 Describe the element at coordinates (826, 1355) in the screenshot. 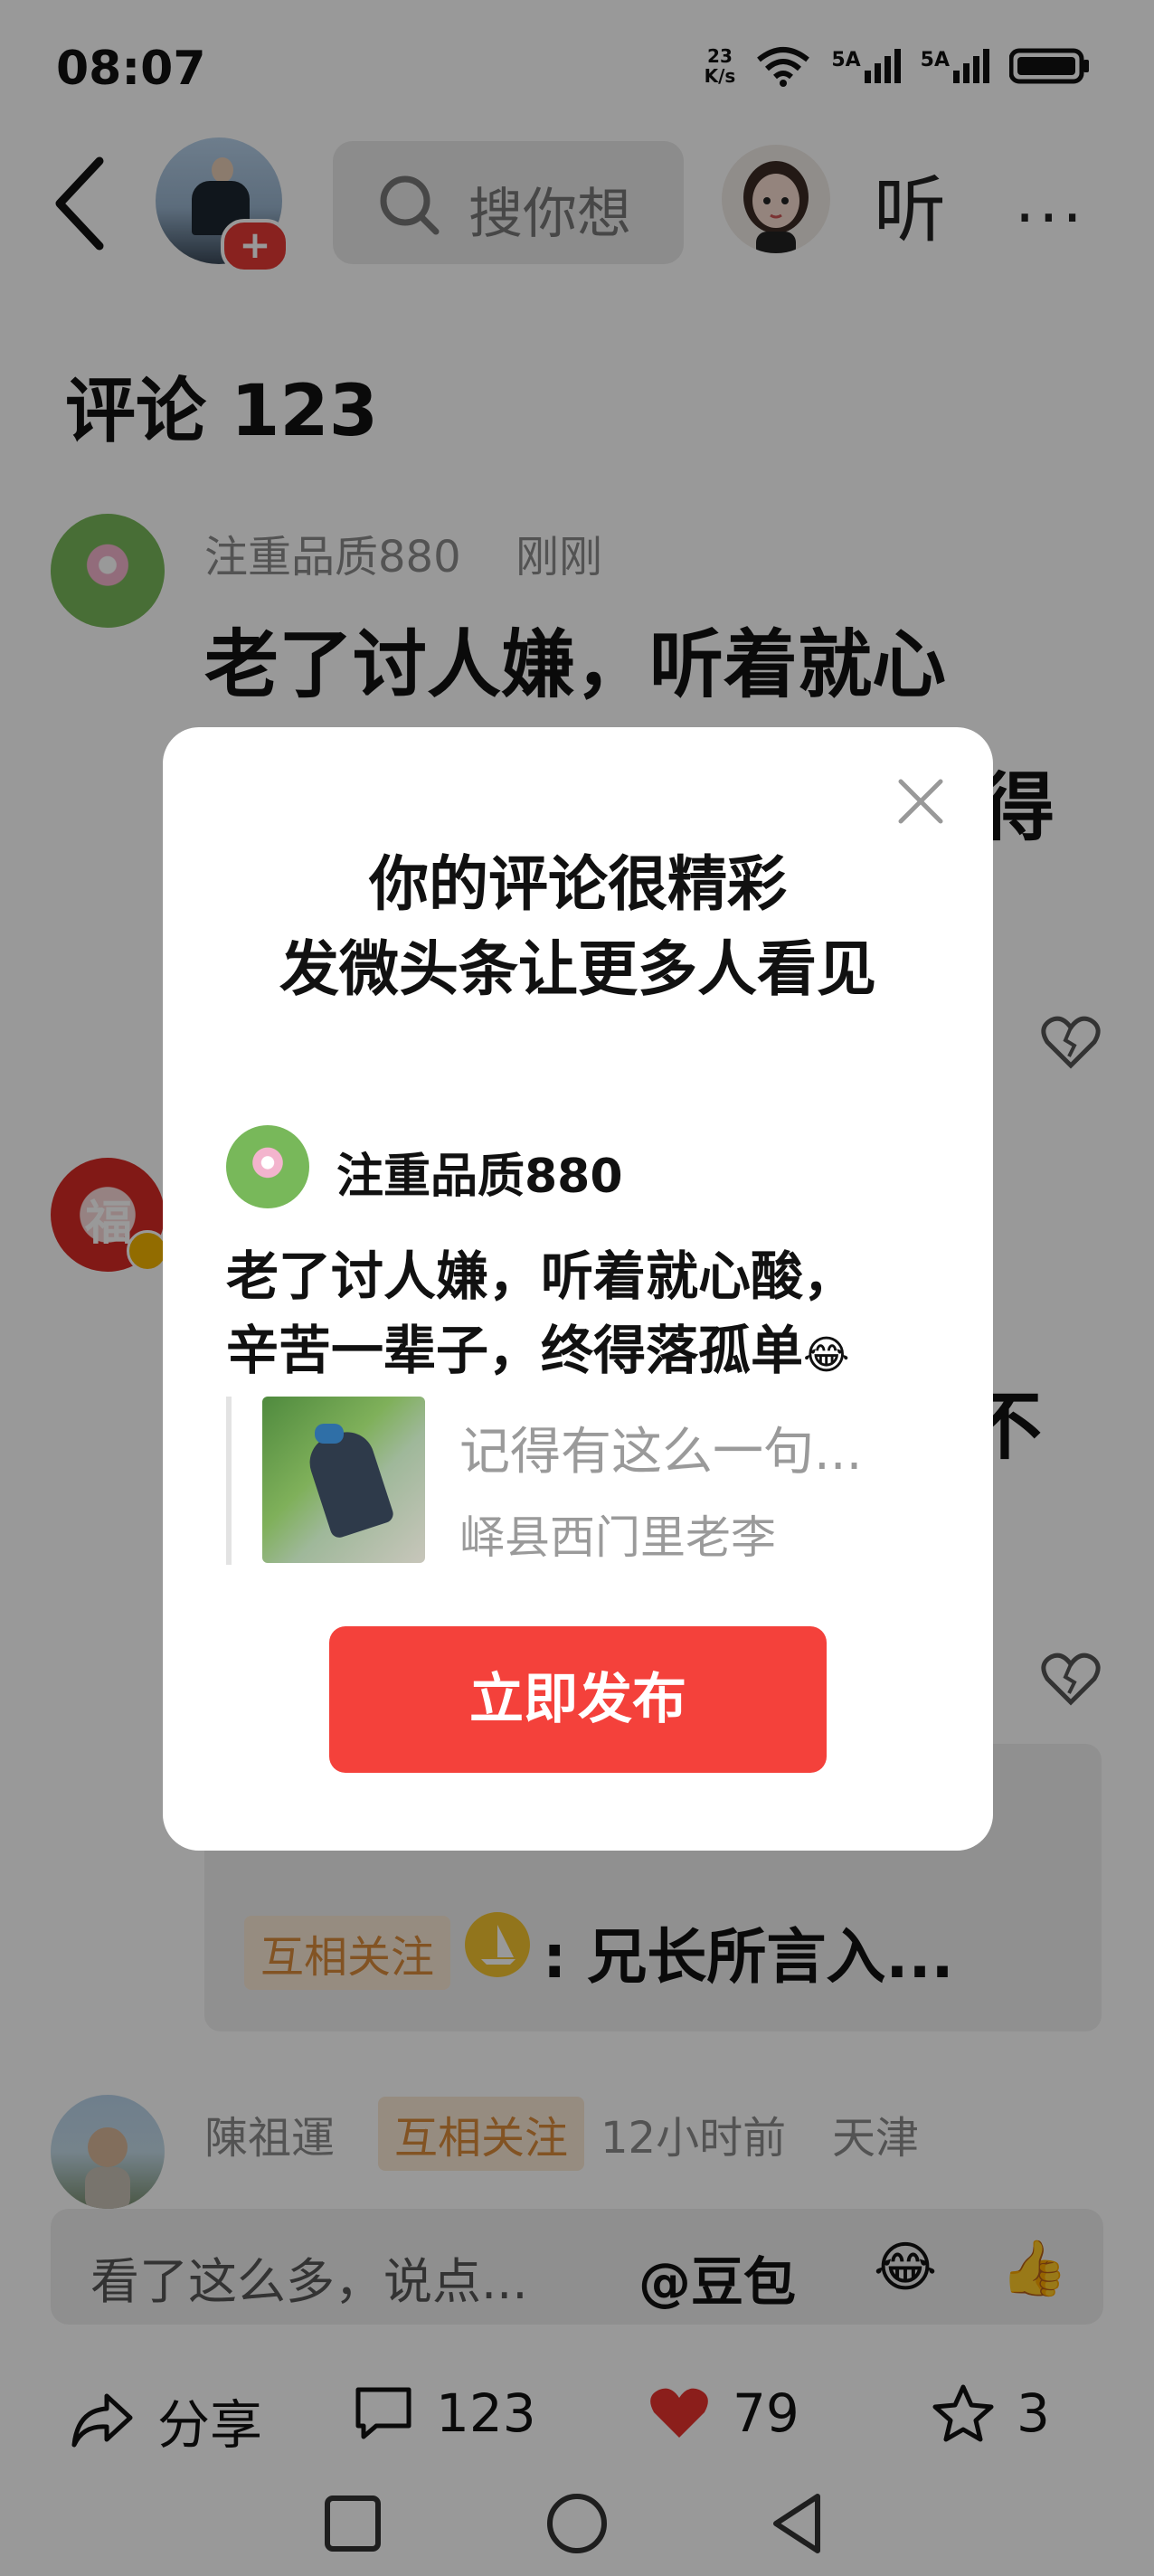

I see `laugh-emoji-icon: 😂` at that location.